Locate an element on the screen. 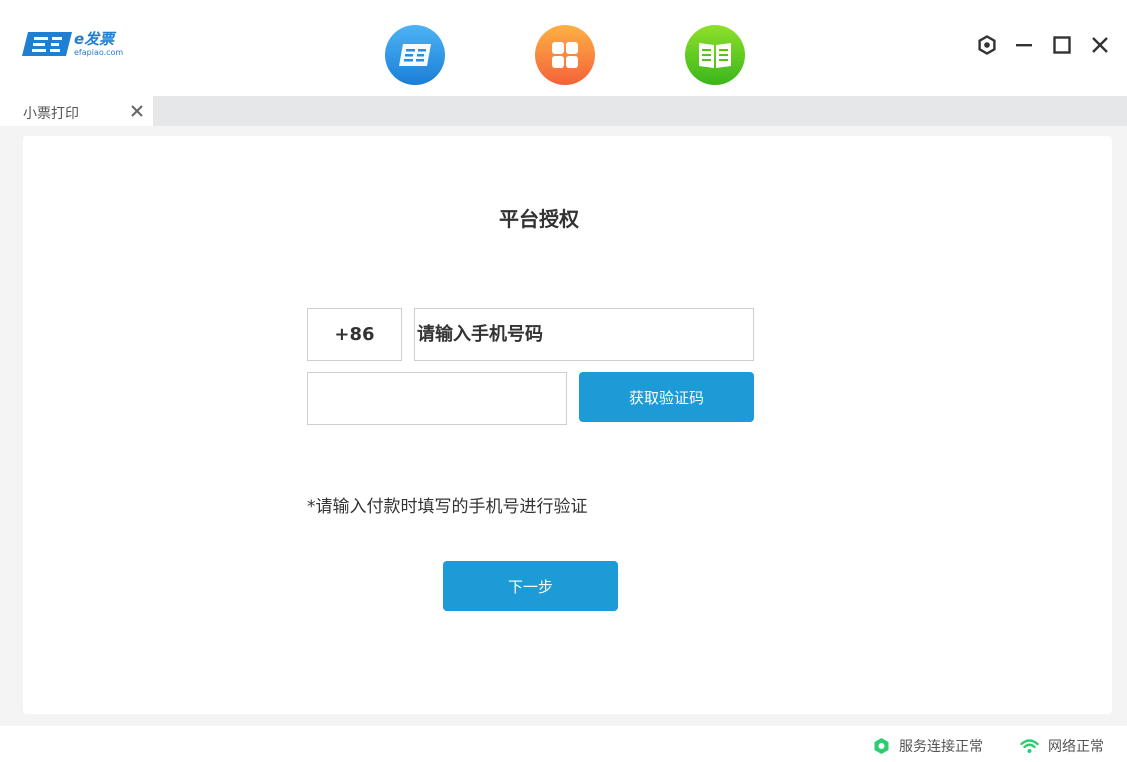  logo-brand-text: e发票 is located at coordinates (94, 39).